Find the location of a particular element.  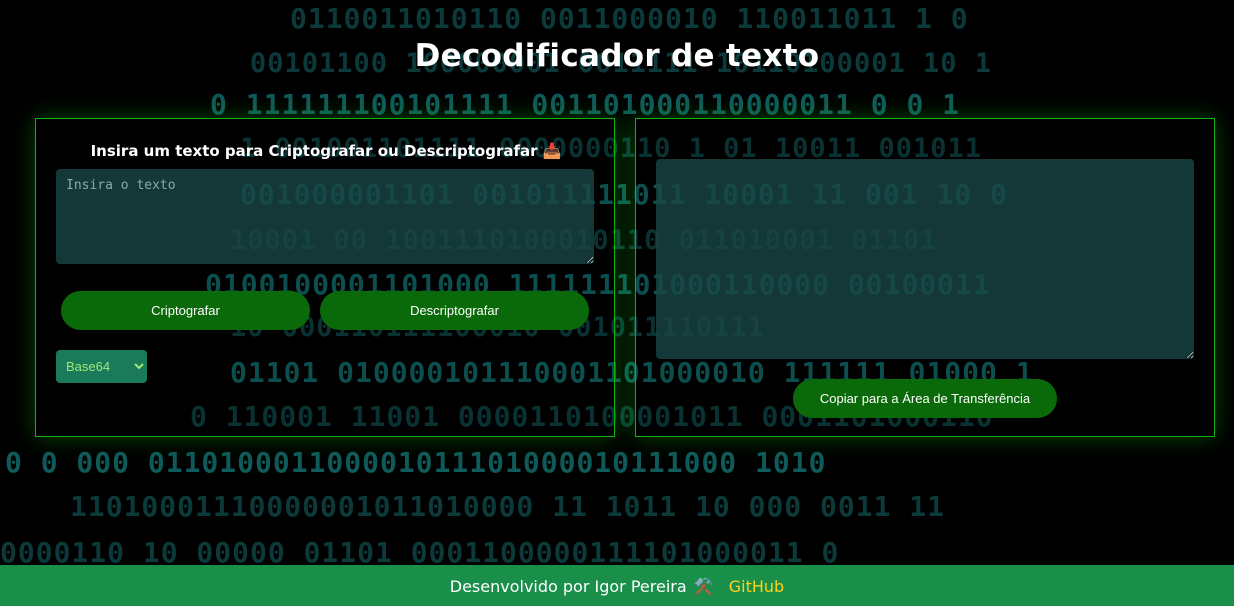

footer: Desenvolvido por Igor Pereira ⚒️ GitHub is located at coordinates (617, 585).